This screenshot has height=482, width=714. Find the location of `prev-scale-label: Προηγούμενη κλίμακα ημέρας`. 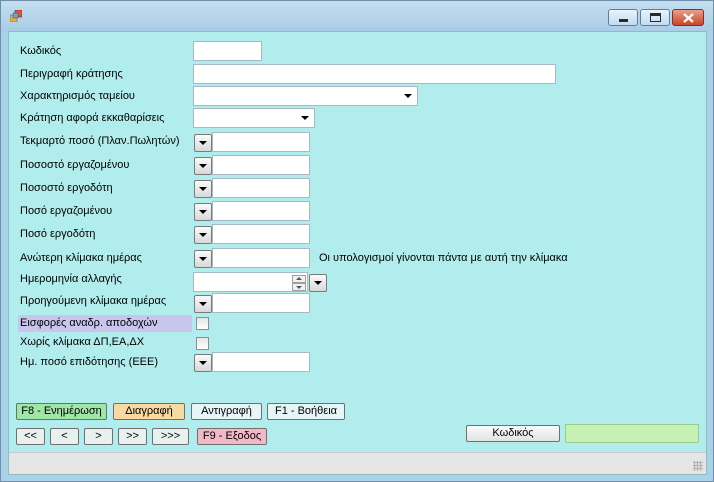

prev-scale-label: Προηγούμενη κλίμακα ημέρας is located at coordinates (93, 301).